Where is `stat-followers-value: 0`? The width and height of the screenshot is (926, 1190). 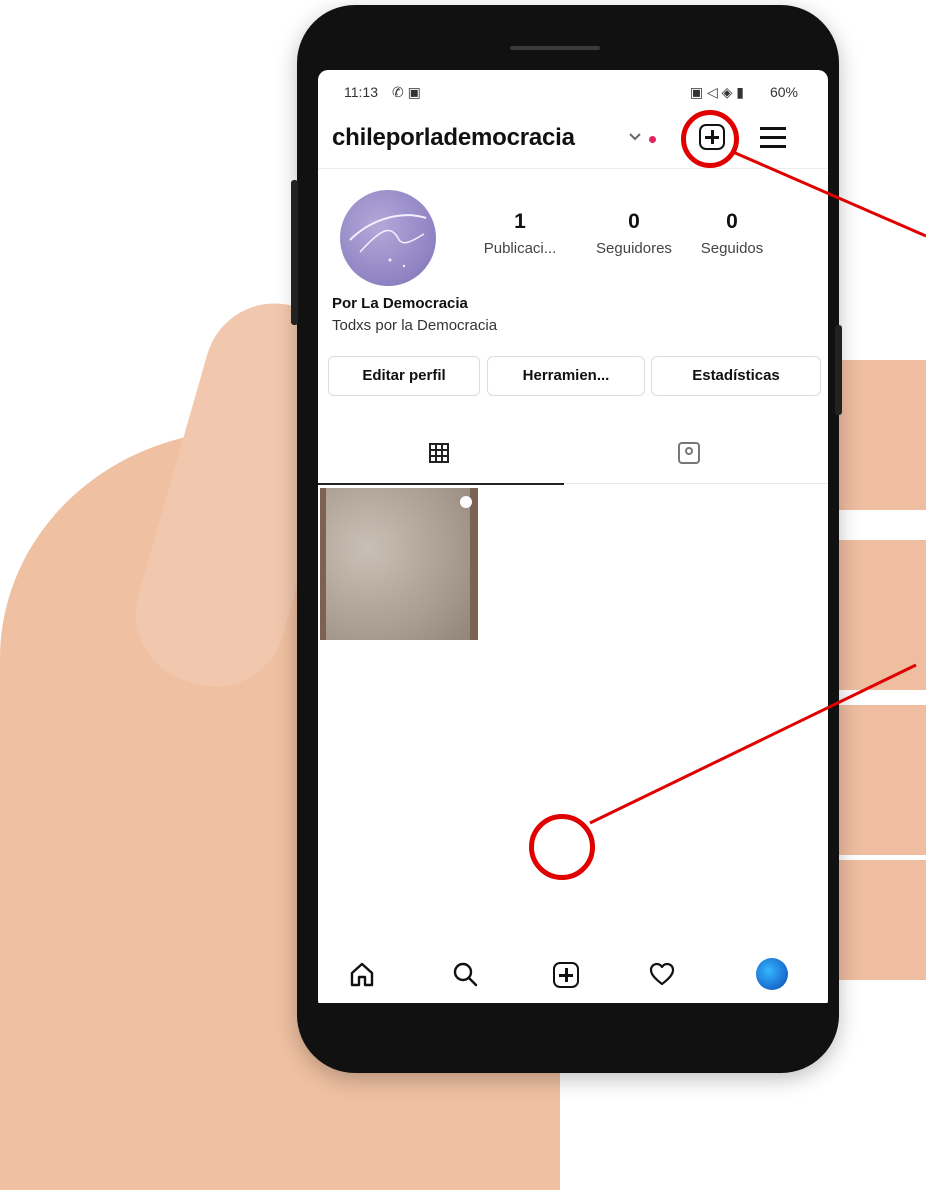
stat-followers-value: 0 is located at coordinates (634, 221).